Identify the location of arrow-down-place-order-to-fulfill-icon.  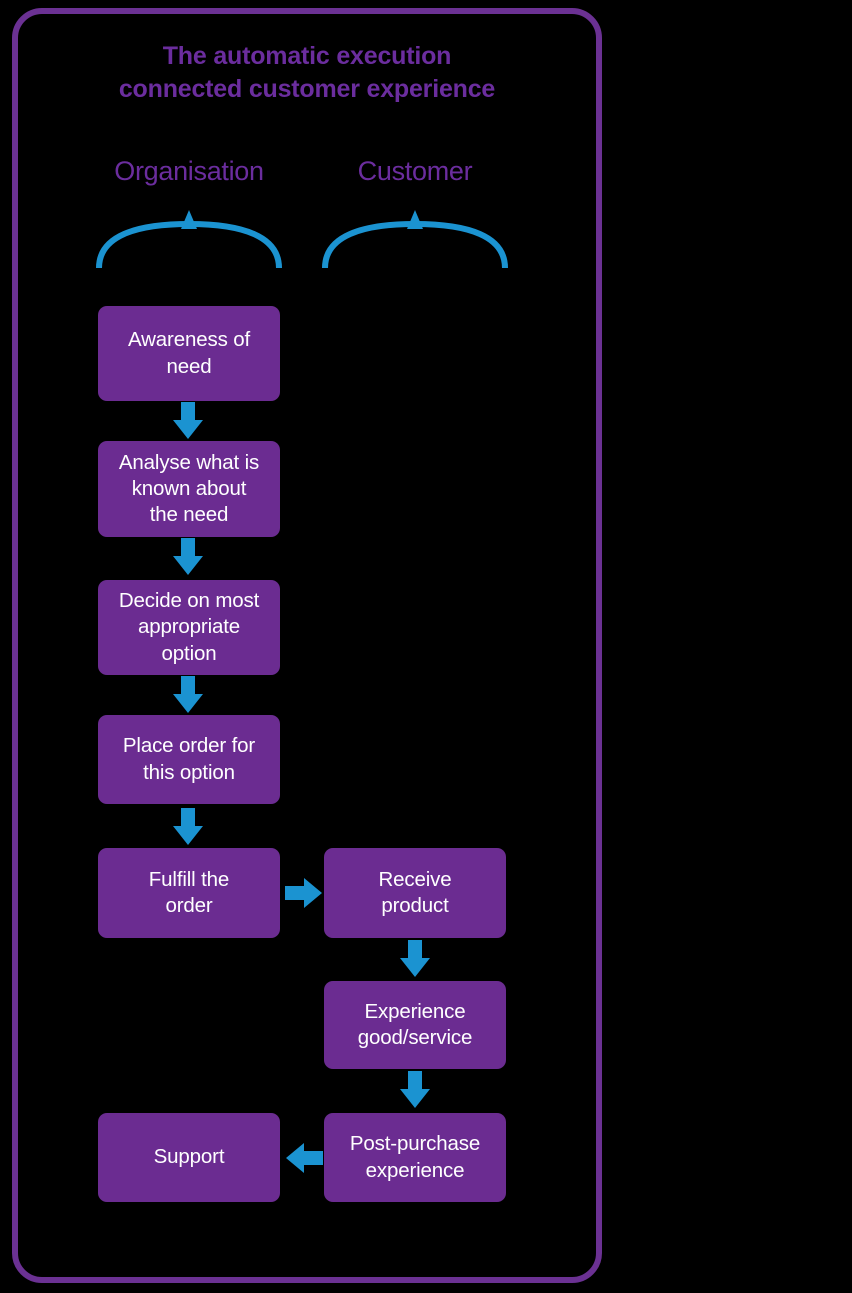
(188, 826).